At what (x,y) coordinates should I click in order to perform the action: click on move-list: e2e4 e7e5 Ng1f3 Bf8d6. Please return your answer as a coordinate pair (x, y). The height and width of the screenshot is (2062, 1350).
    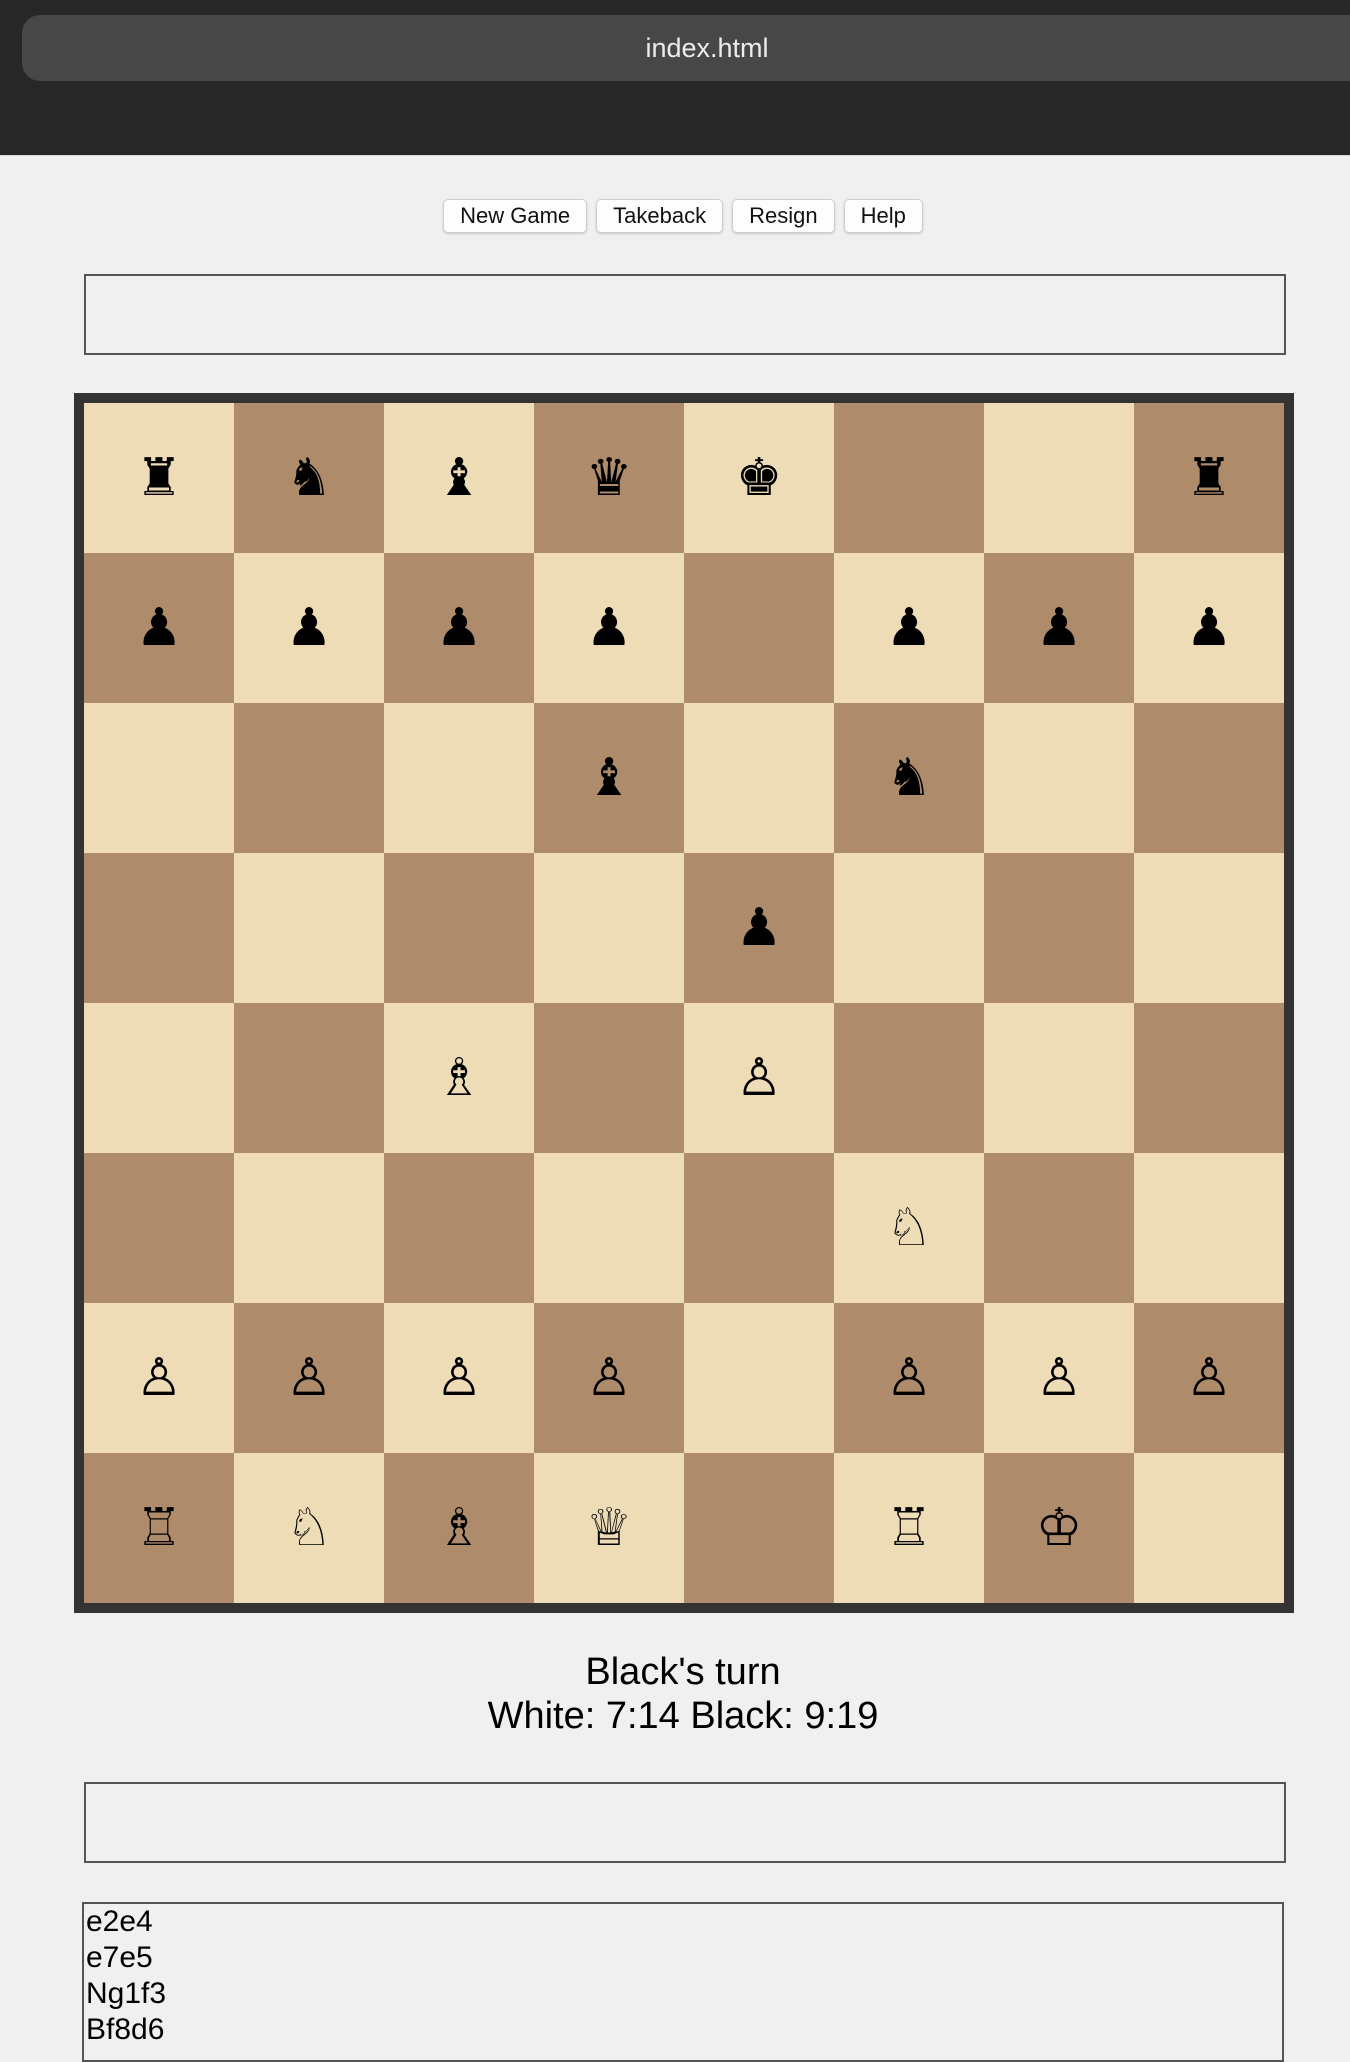
    Looking at the image, I should click on (683, 1982).